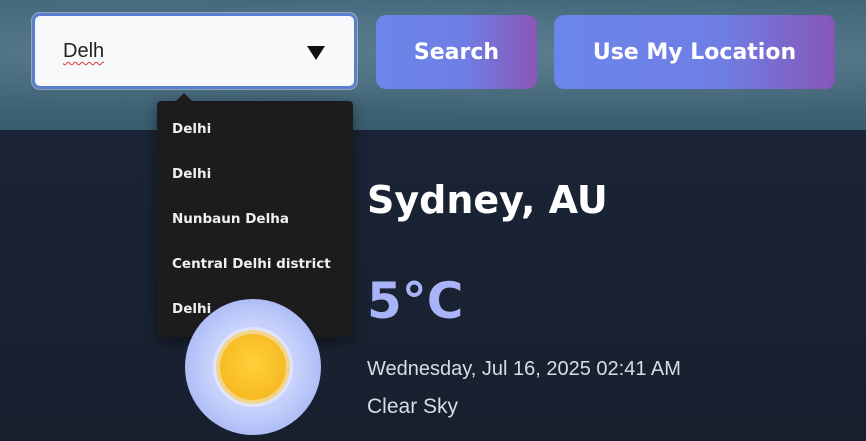  What do you see at coordinates (487, 200) in the screenshot?
I see `city-name: Sydney, AU` at bounding box center [487, 200].